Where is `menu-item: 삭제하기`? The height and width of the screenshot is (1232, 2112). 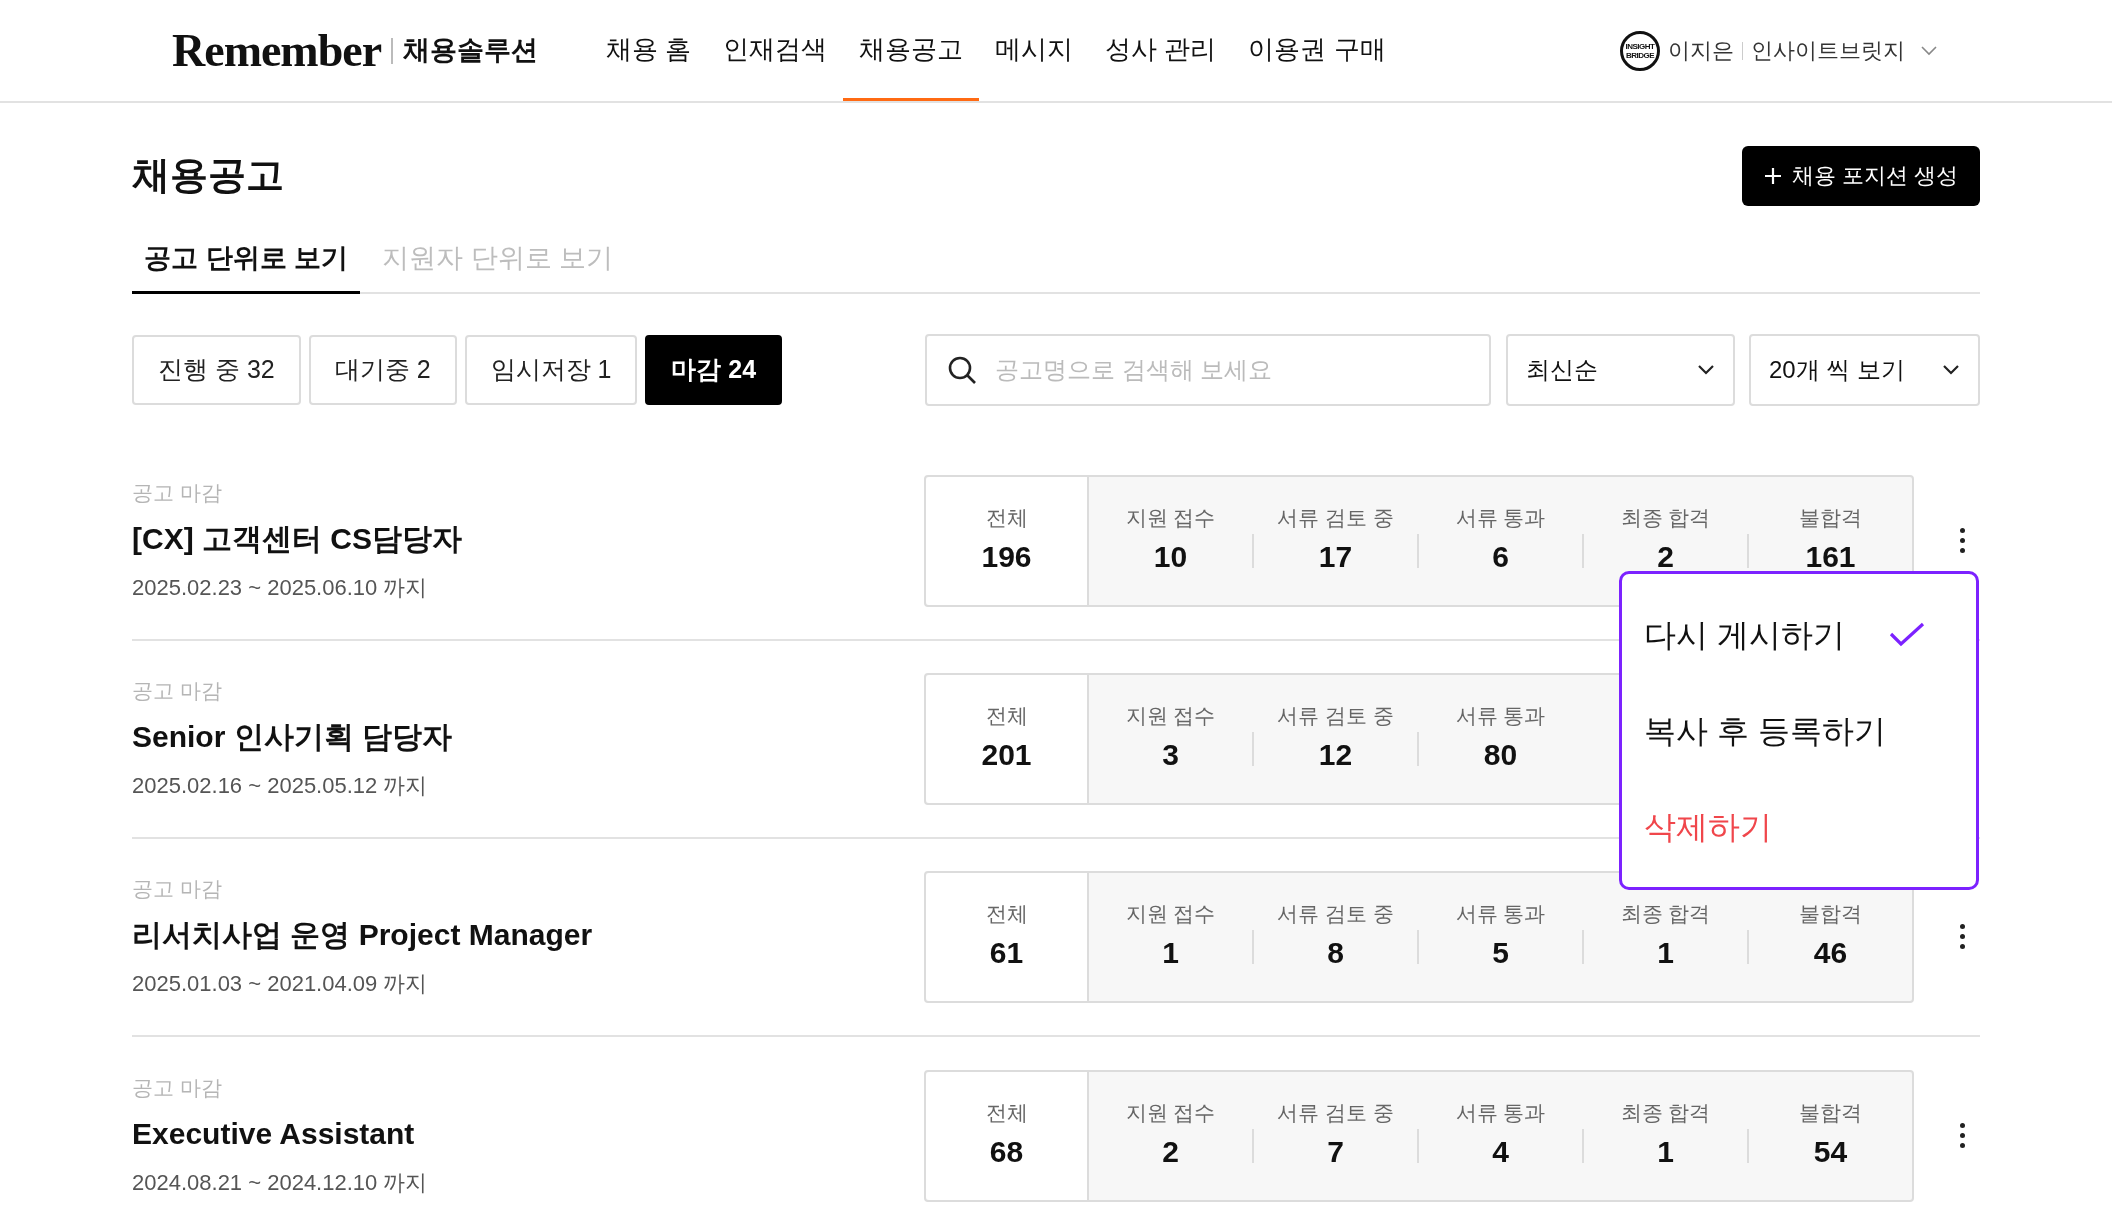 menu-item: 삭제하기 is located at coordinates (1708, 826).